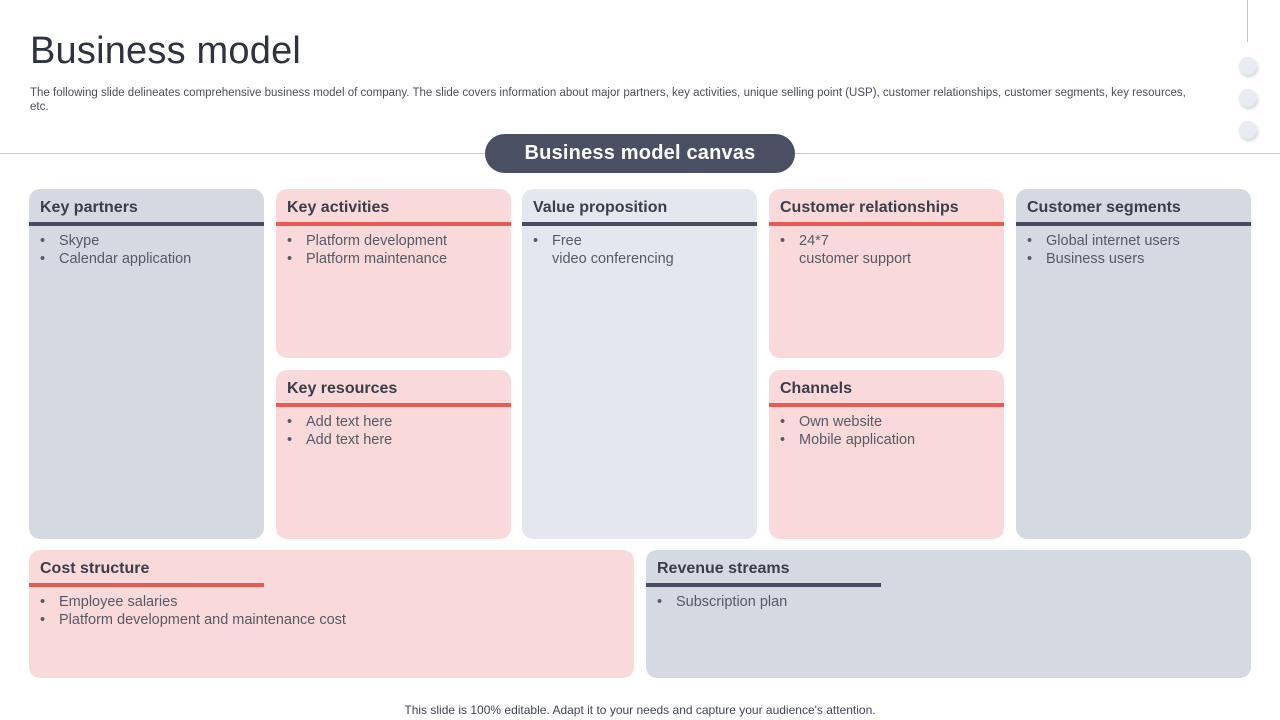  I want to click on list-item: • Subscription plan, so click(722, 602).